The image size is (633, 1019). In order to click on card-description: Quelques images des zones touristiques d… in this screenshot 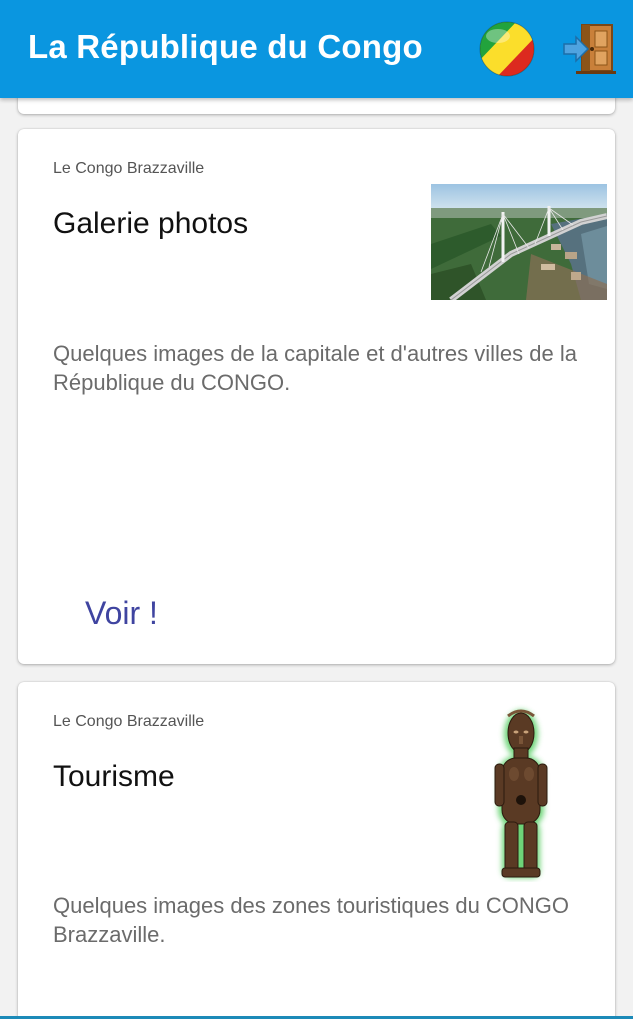, I will do `click(311, 920)`.